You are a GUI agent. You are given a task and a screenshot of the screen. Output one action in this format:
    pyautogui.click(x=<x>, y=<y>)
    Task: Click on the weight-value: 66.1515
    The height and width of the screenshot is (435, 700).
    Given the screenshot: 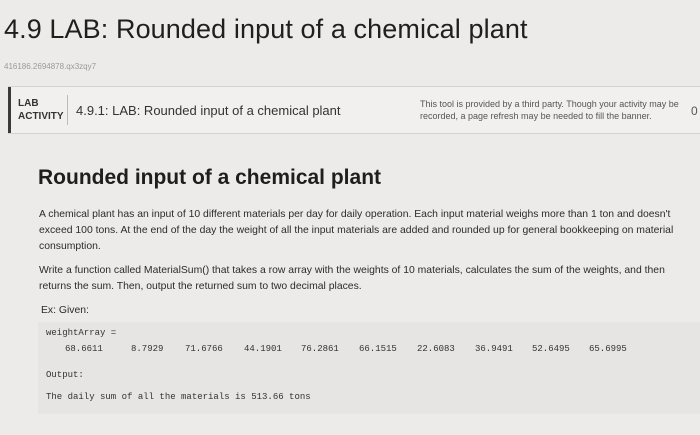 What is the action you would take?
    pyautogui.click(x=378, y=349)
    